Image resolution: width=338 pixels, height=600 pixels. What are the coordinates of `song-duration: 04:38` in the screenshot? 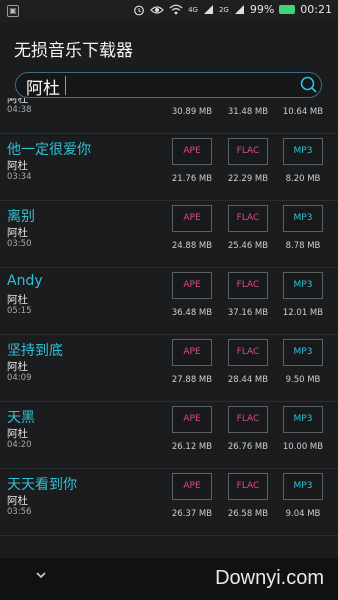 It's located at (19, 110).